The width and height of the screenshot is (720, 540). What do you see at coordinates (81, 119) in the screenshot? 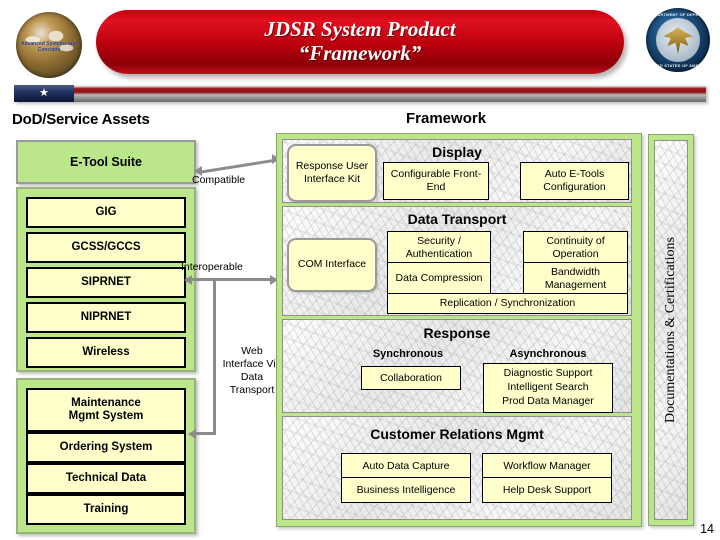
I see `left-column-heading: DoD/Service Assets` at bounding box center [81, 119].